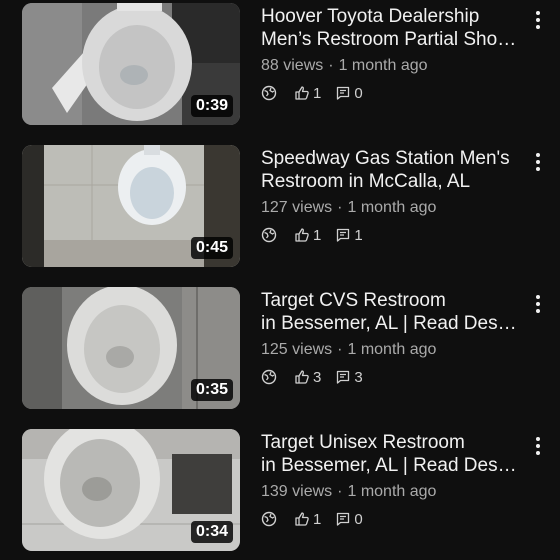 The height and width of the screenshot is (560, 560). I want to click on video-thumbnail: 0:35, so click(131, 348).